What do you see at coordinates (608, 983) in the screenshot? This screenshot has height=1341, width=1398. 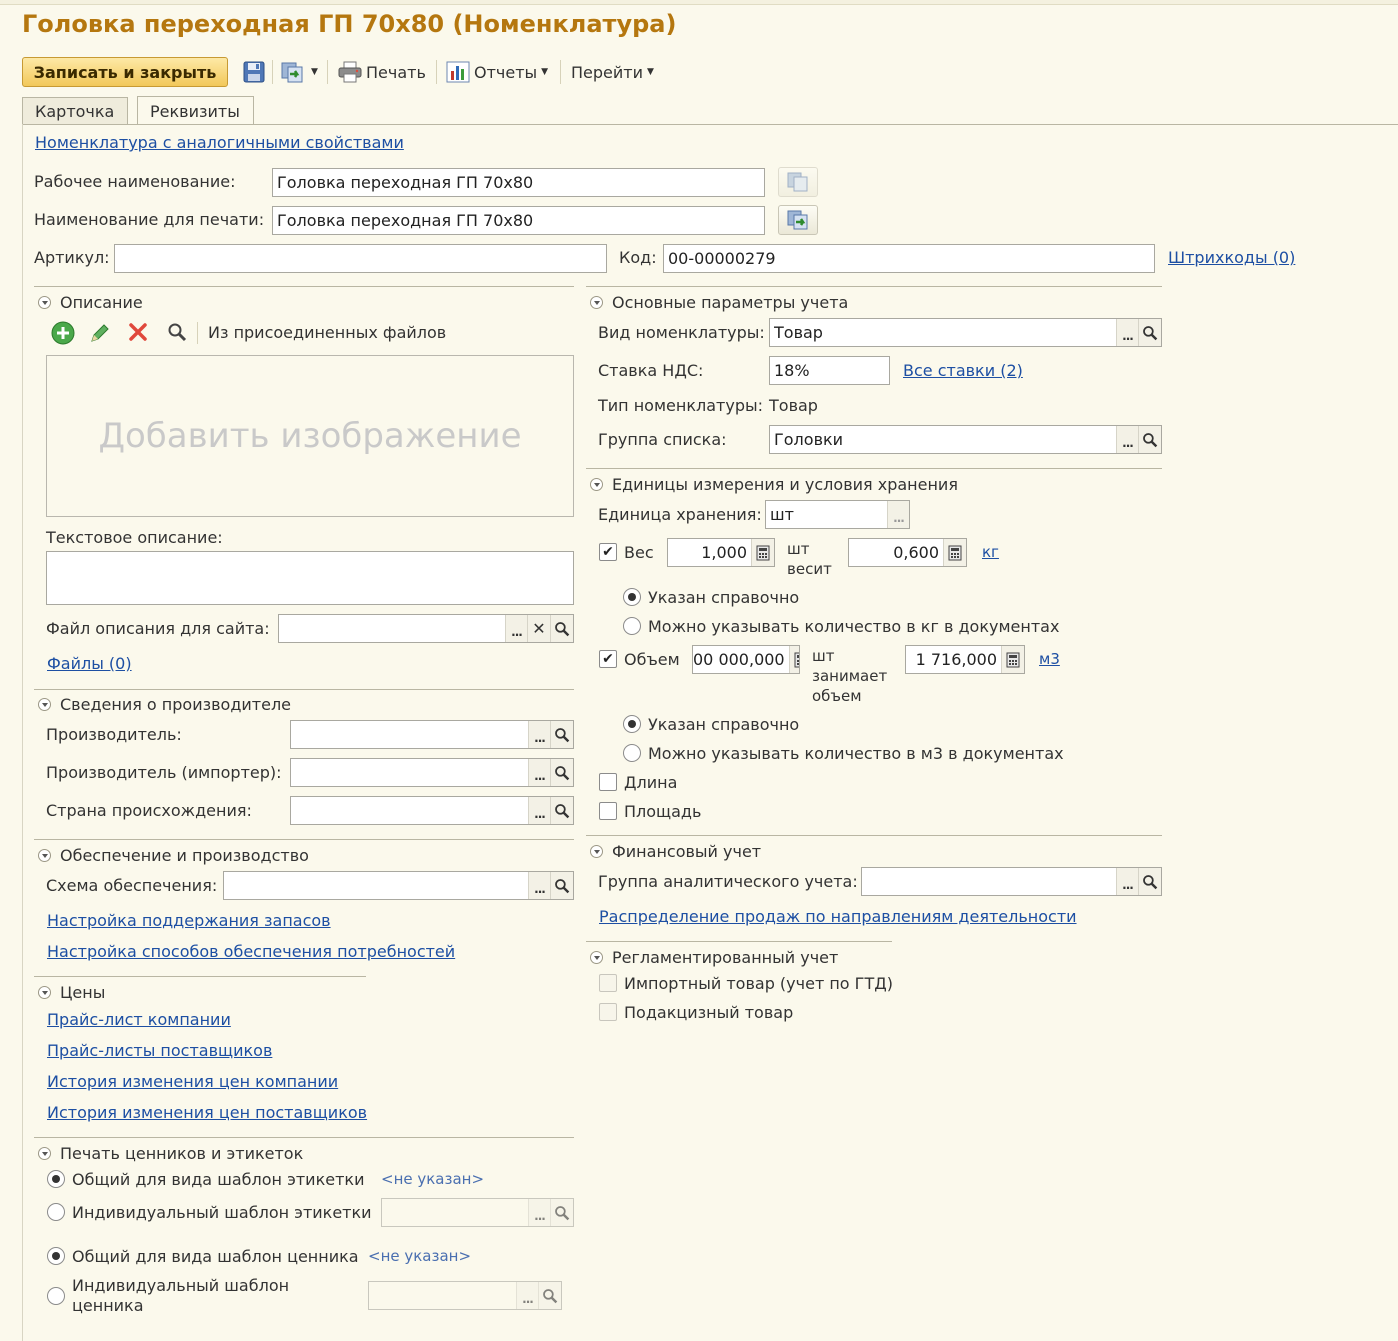 I see `import-goods-checkbox` at bounding box center [608, 983].